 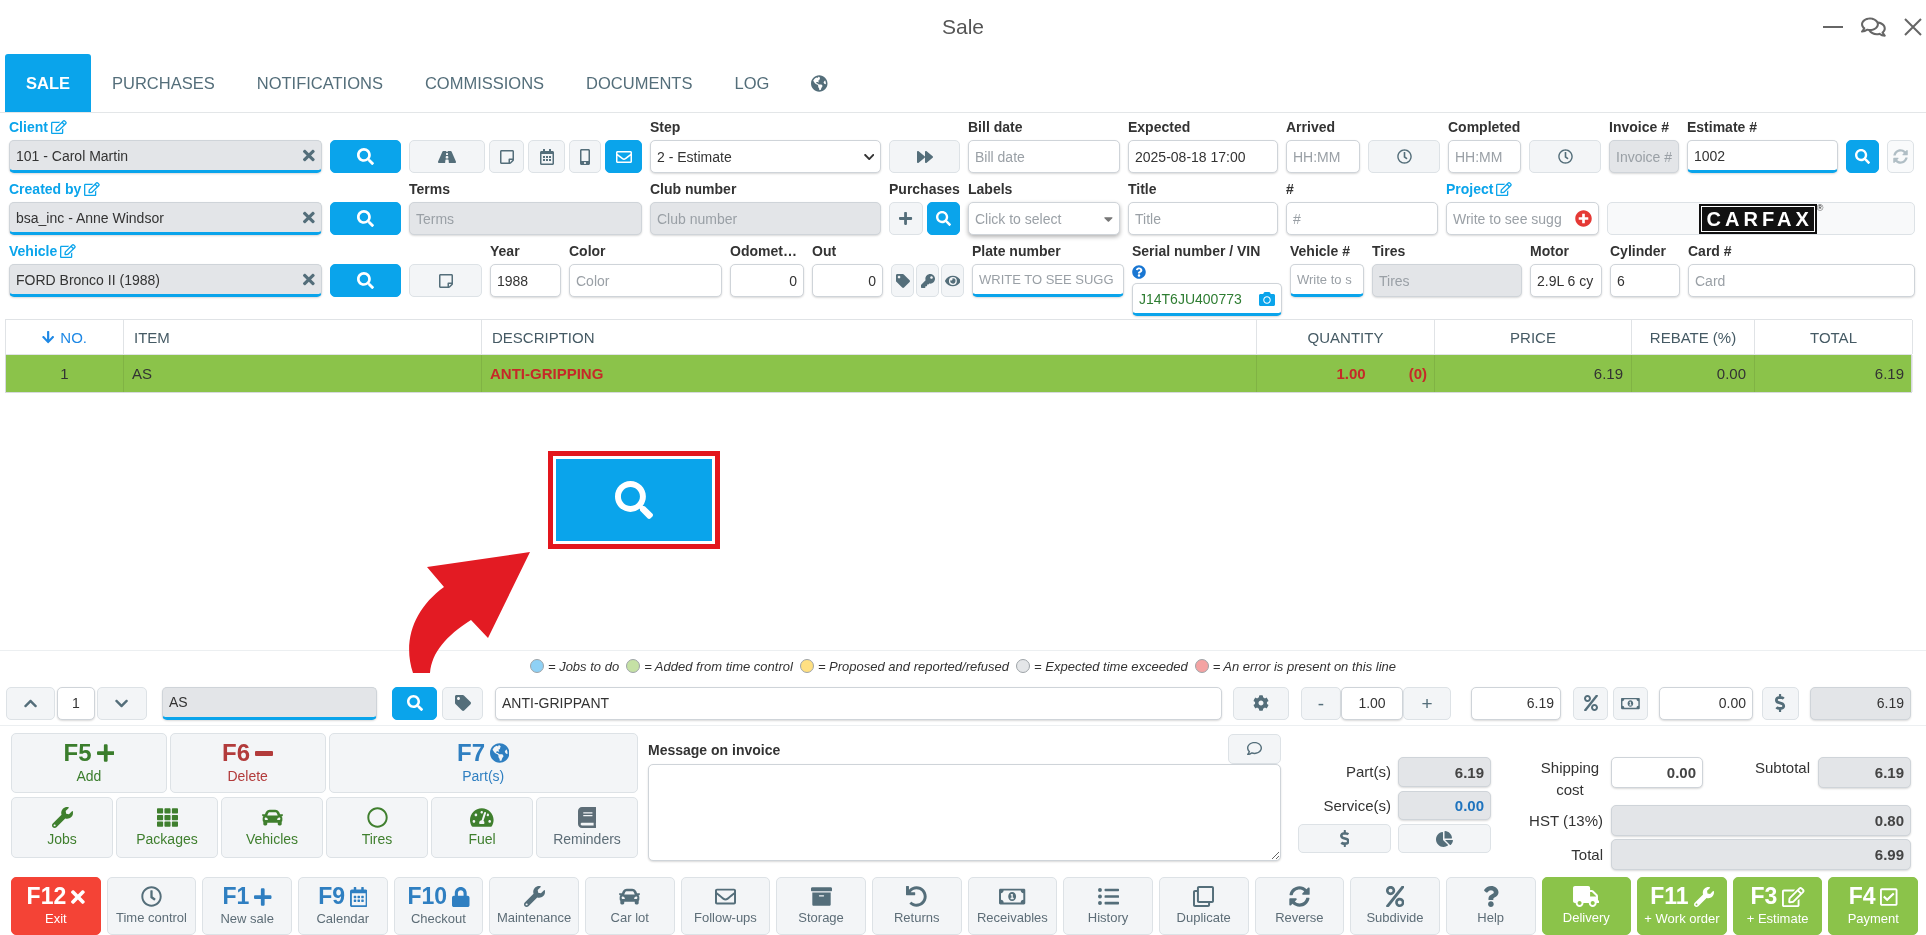 I want to click on help-button: Help, so click(x=1490, y=906).